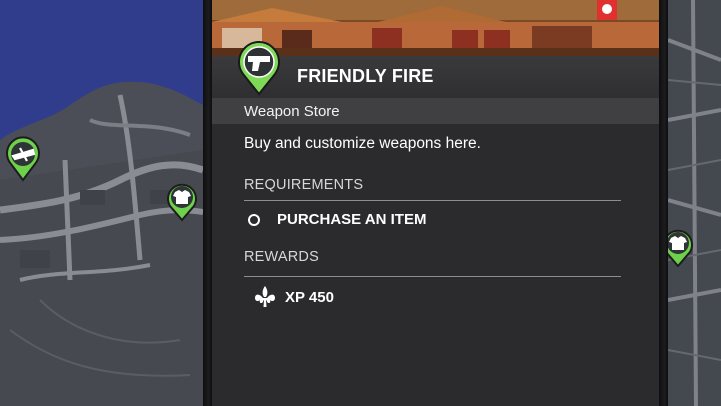 The image size is (721, 406). I want to click on reward-label: XP 450, so click(309, 297).